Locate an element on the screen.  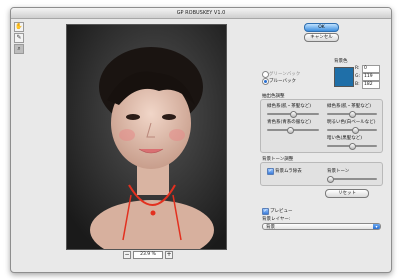
bg-color-label: 背景色 is located at coordinates (341, 61).